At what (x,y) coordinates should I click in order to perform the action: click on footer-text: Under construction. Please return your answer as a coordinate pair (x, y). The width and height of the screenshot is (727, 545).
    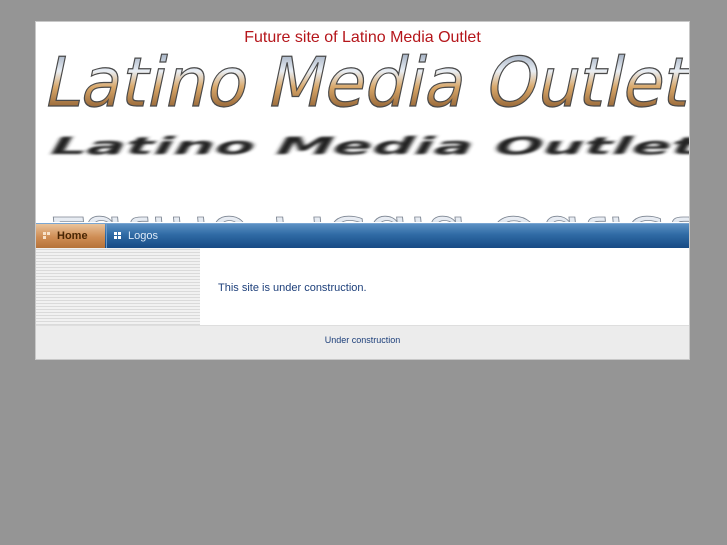
    Looking at the image, I should click on (362, 340).